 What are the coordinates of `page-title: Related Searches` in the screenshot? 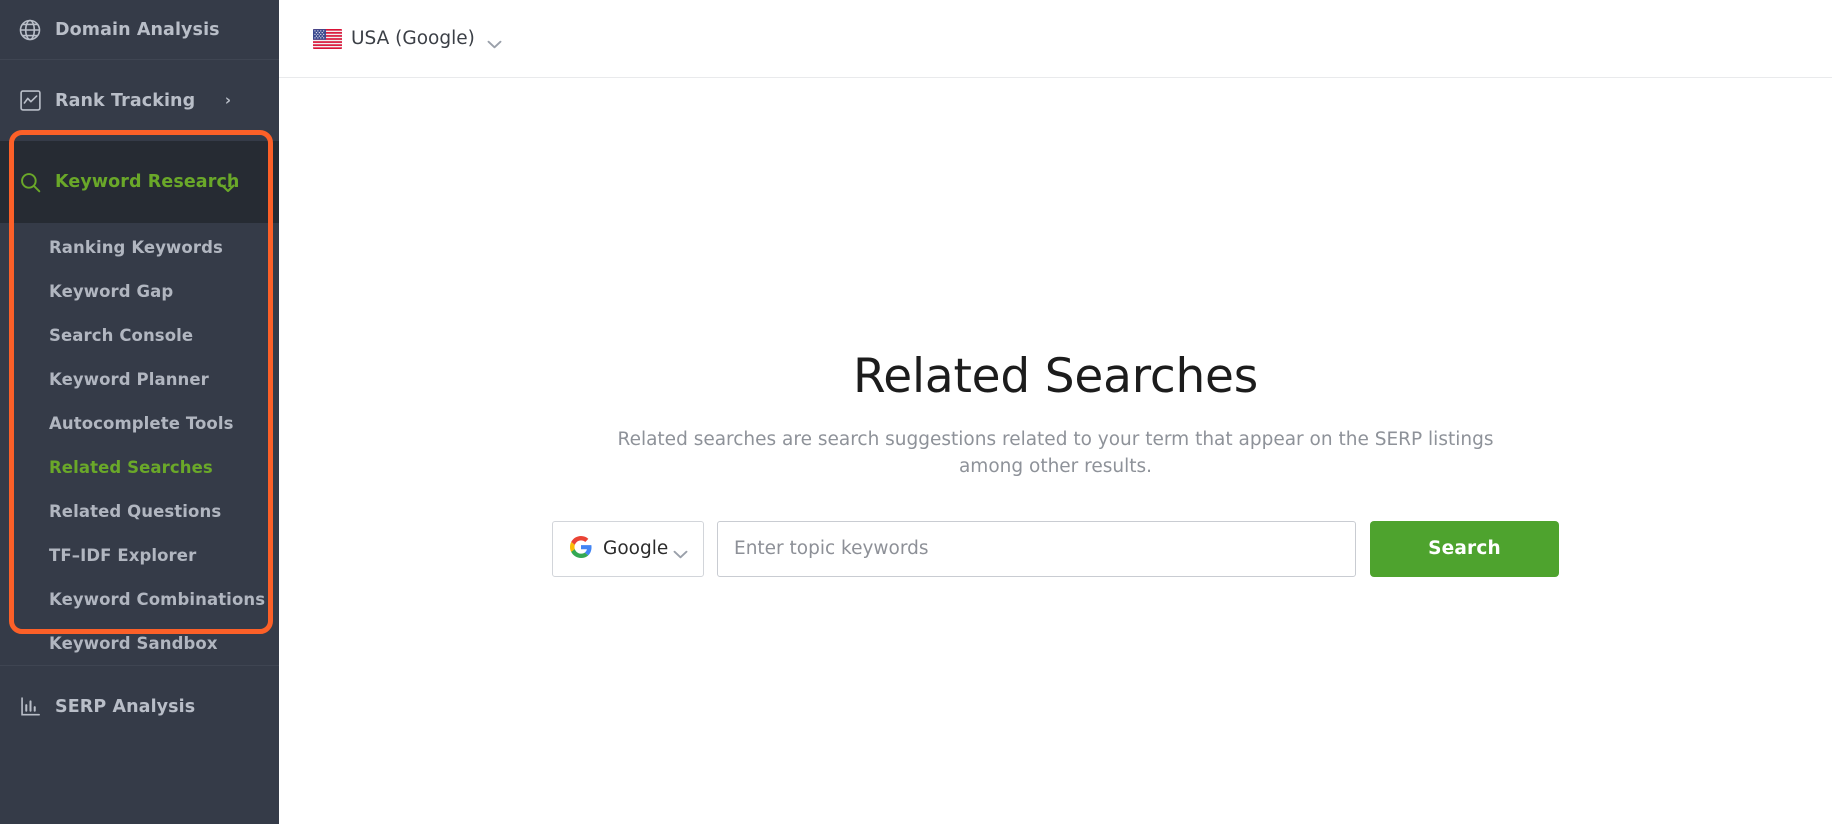 It's located at (1055, 376).